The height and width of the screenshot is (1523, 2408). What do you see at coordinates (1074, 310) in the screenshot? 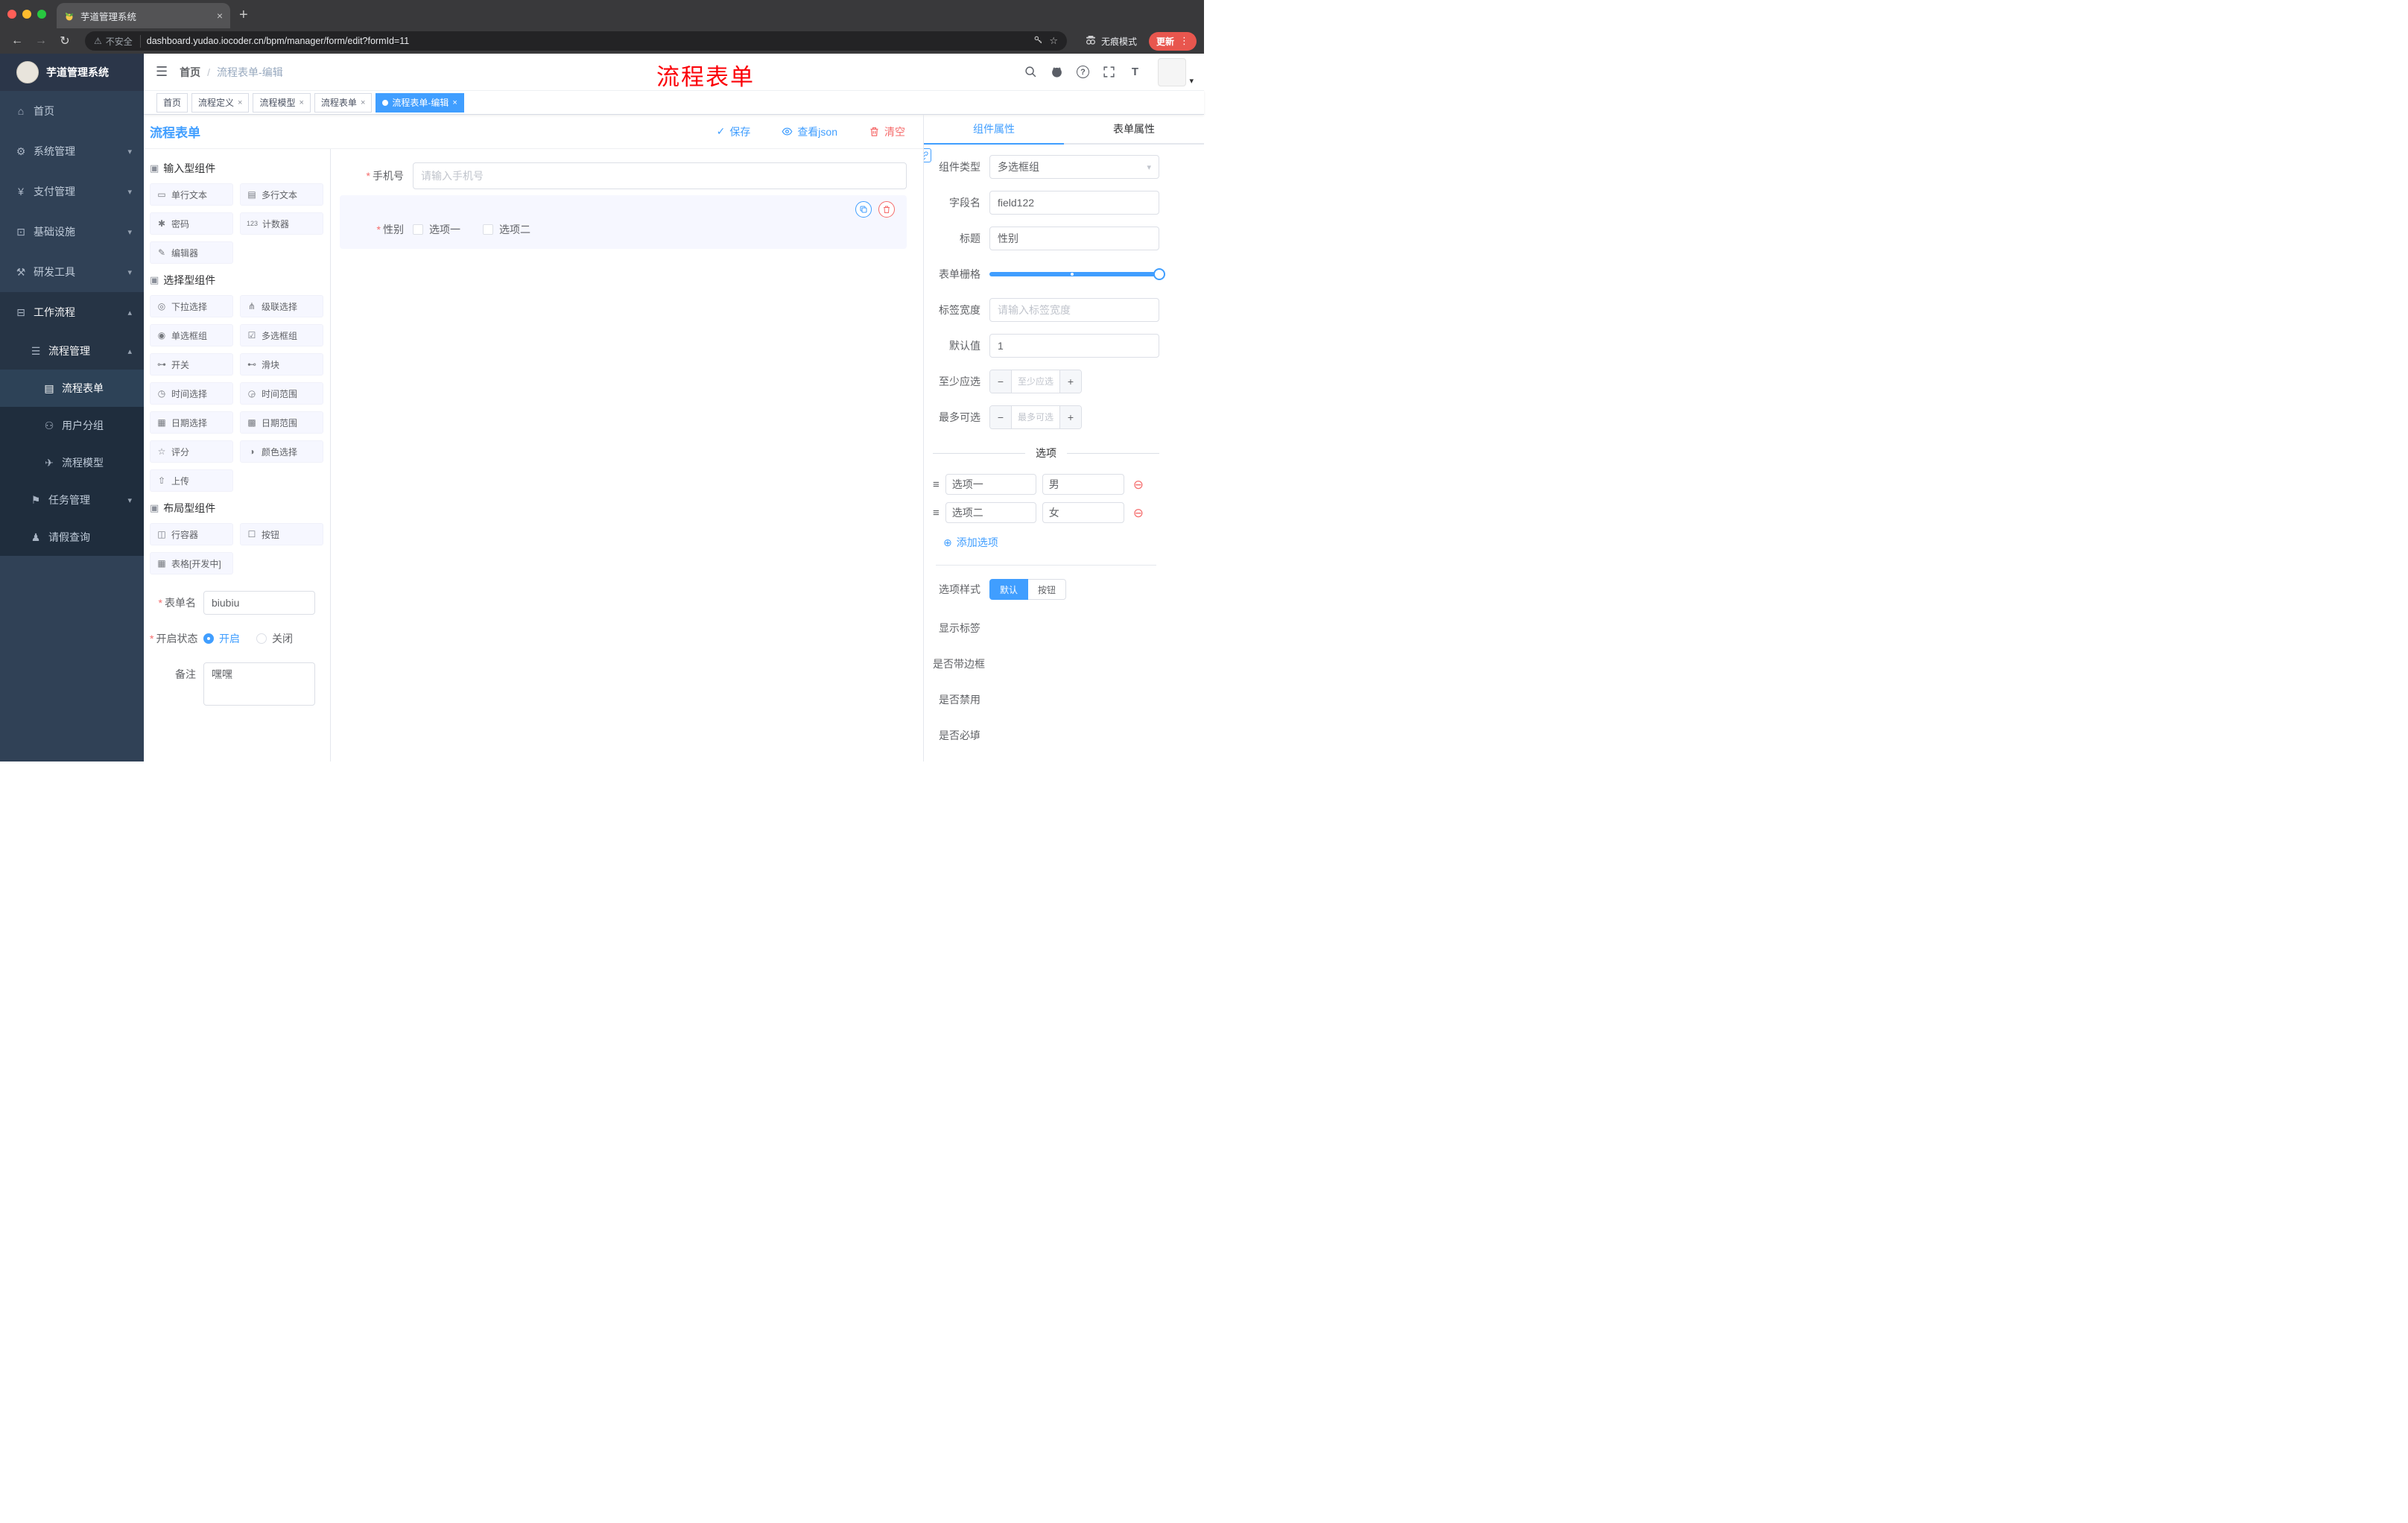
I see `label-width-input` at bounding box center [1074, 310].